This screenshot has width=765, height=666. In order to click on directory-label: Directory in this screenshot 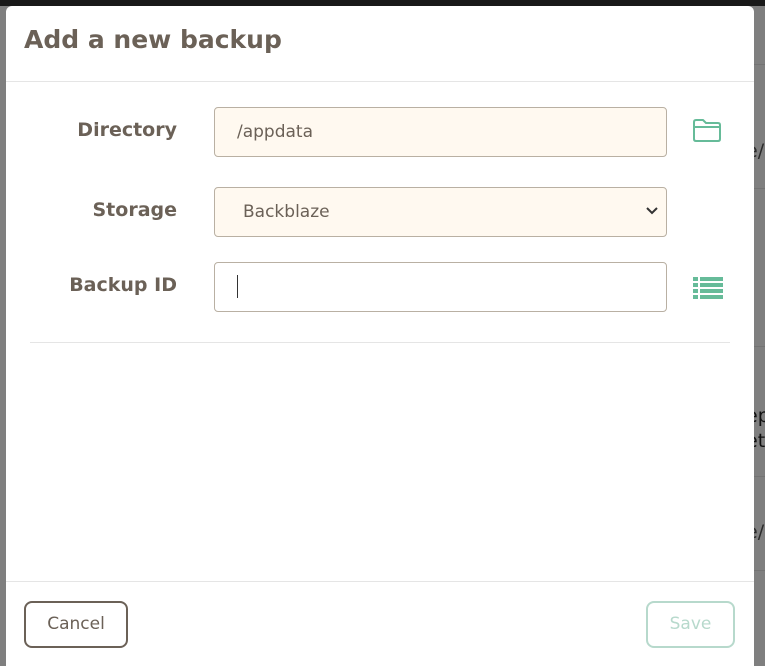, I will do `click(127, 130)`.